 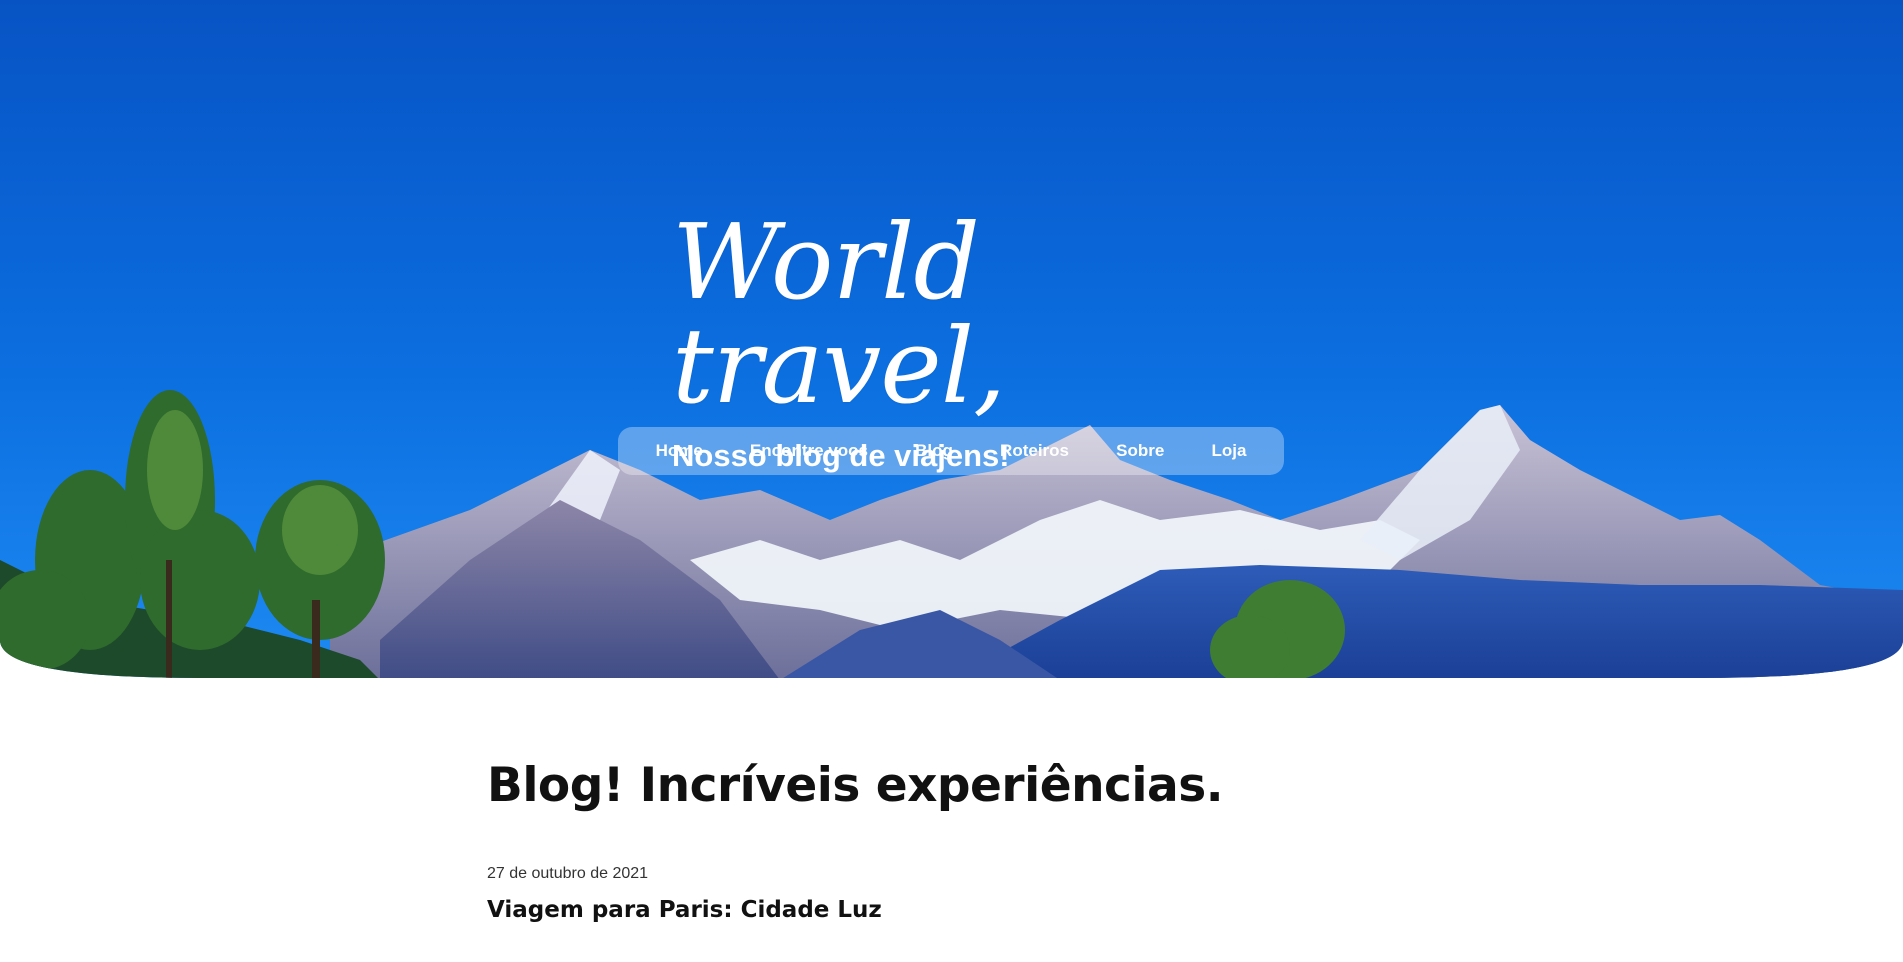 What do you see at coordinates (679, 451) in the screenshot?
I see `nav-item-home: Home` at bounding box center [679, 451].